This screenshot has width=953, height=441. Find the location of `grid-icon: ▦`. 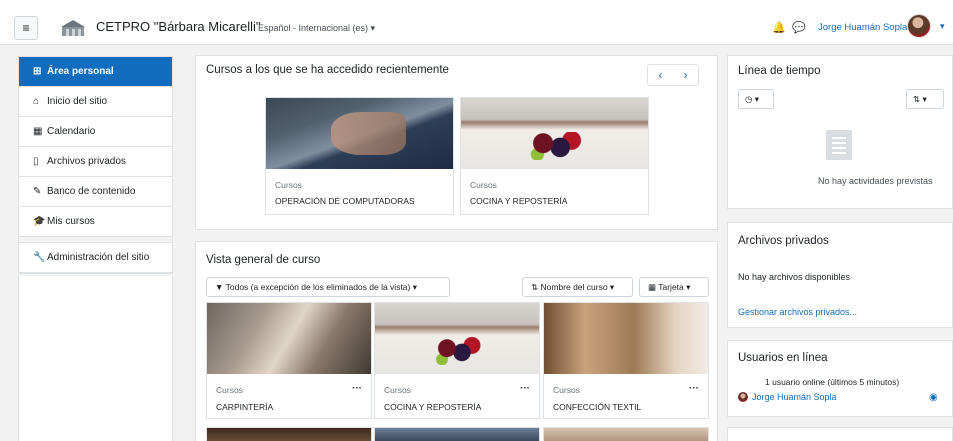

grid-icon: ▦ is located at coordinates (653, 287).